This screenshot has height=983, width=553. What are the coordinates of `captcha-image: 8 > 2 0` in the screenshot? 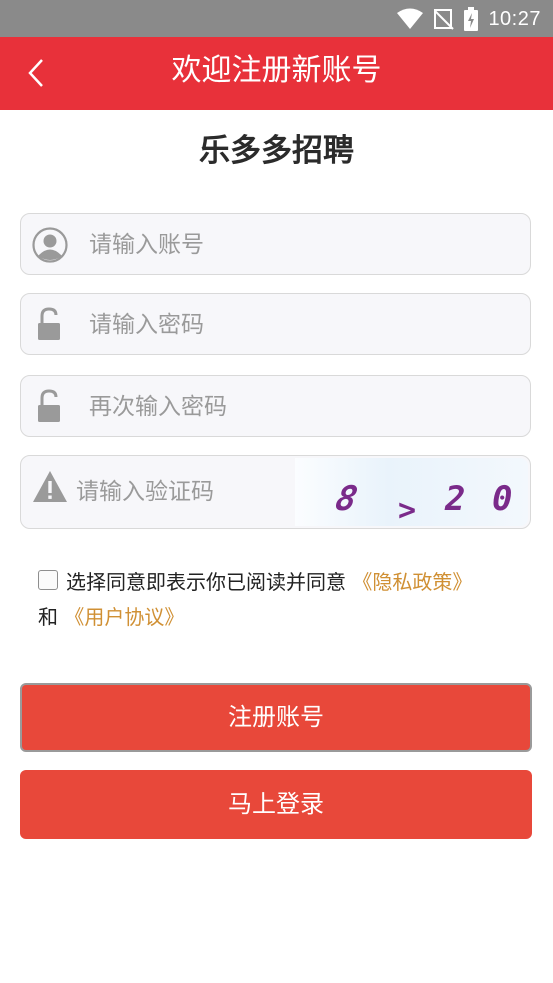 It's located at (411, 493).